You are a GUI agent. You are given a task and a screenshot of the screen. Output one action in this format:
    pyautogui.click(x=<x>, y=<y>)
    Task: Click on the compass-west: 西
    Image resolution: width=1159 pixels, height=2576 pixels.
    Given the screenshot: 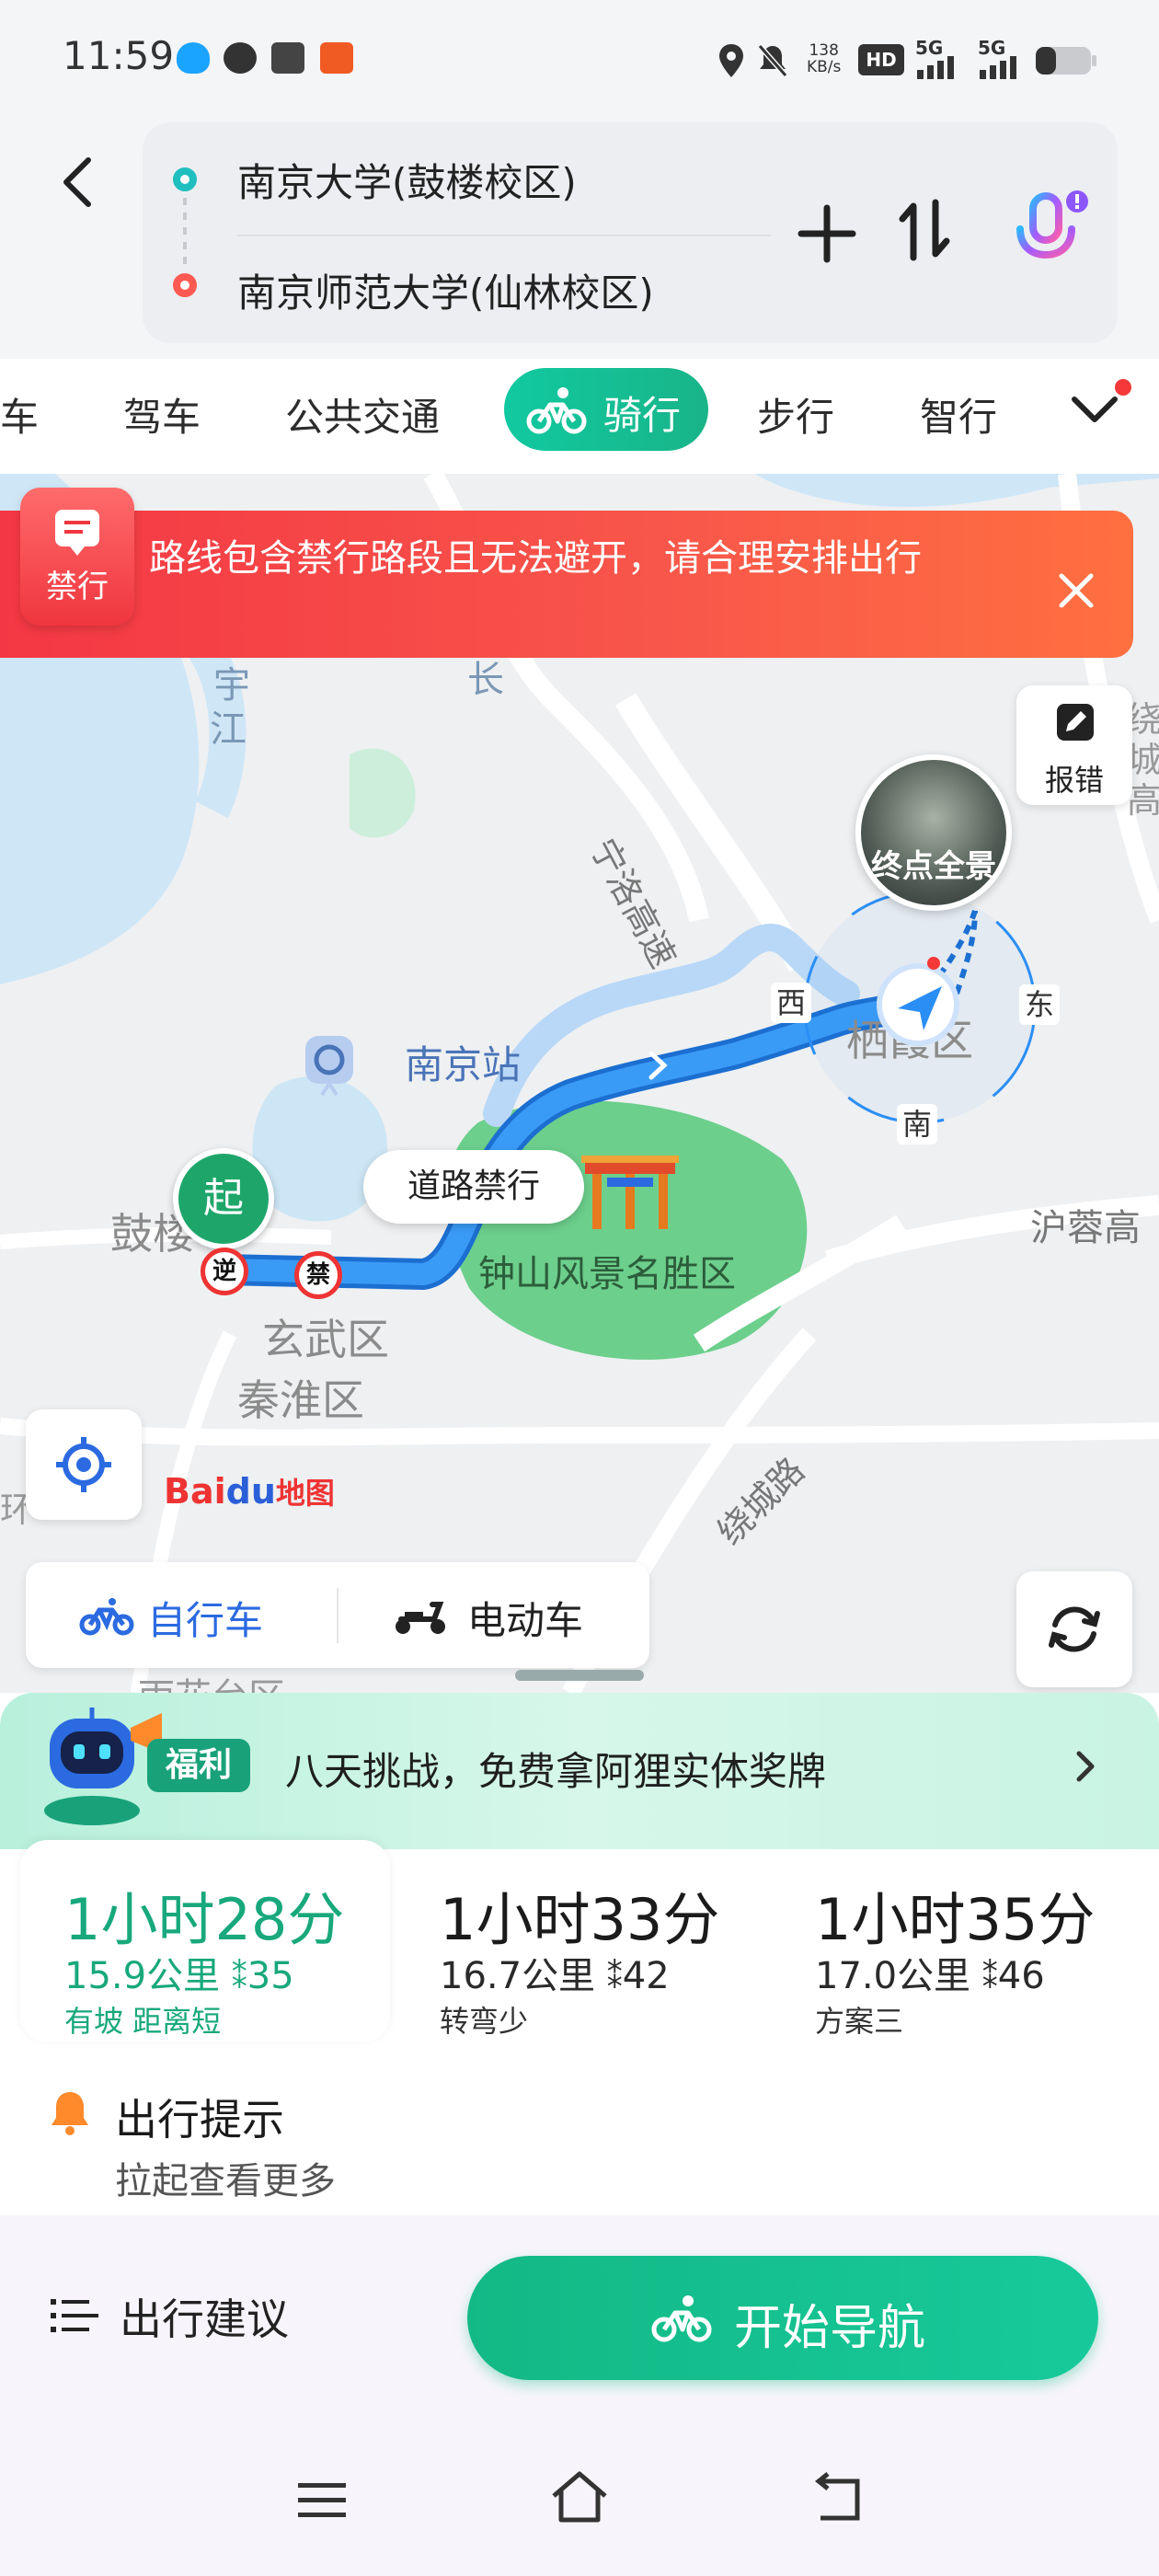 What is the action you would take?
    pyautogui.click(x=791, y=1003)
    